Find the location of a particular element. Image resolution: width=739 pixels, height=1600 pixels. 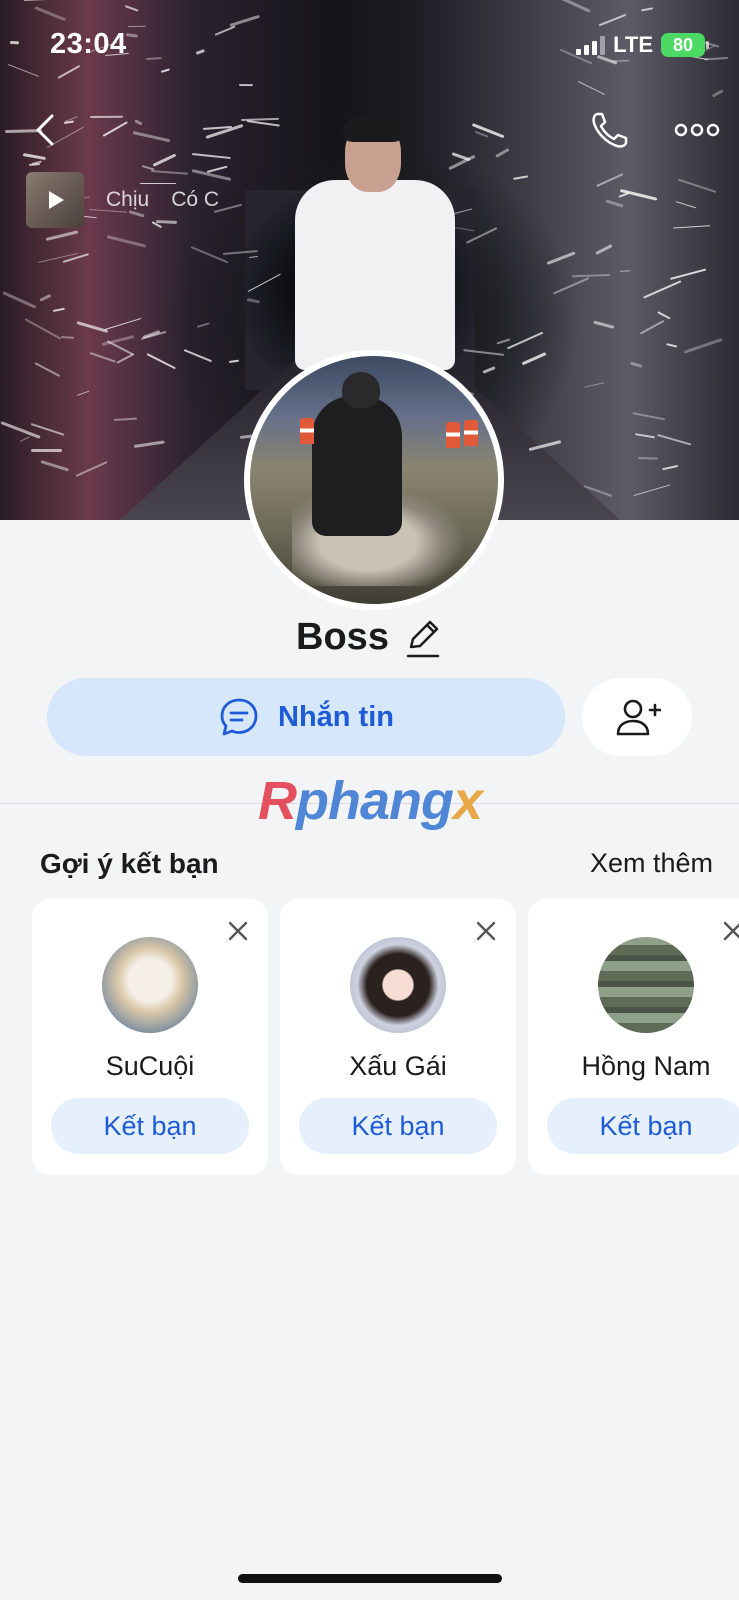

profile-avatar is located at coordinates (374, 480).